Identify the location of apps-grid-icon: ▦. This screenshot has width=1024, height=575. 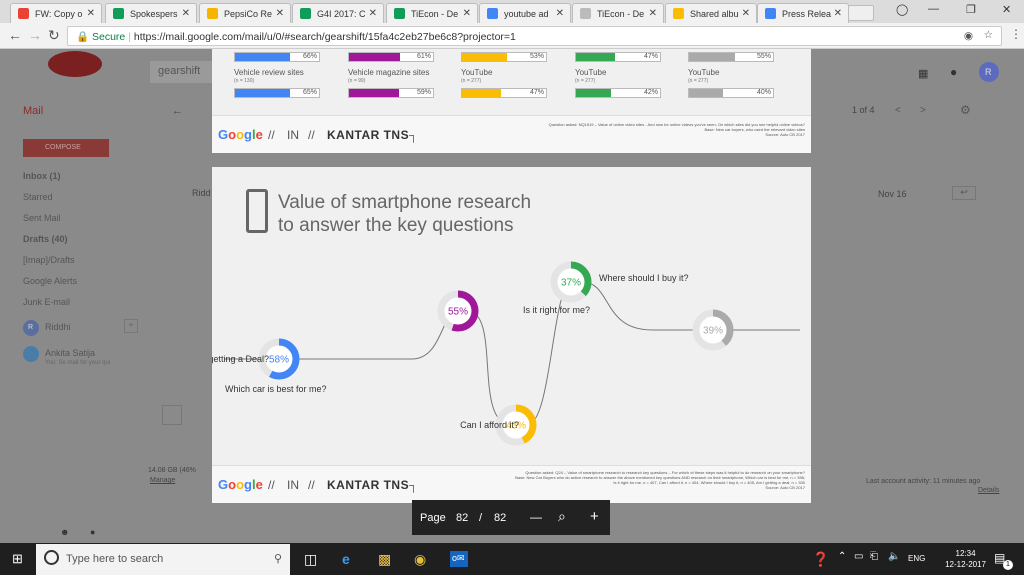
(923, 73).